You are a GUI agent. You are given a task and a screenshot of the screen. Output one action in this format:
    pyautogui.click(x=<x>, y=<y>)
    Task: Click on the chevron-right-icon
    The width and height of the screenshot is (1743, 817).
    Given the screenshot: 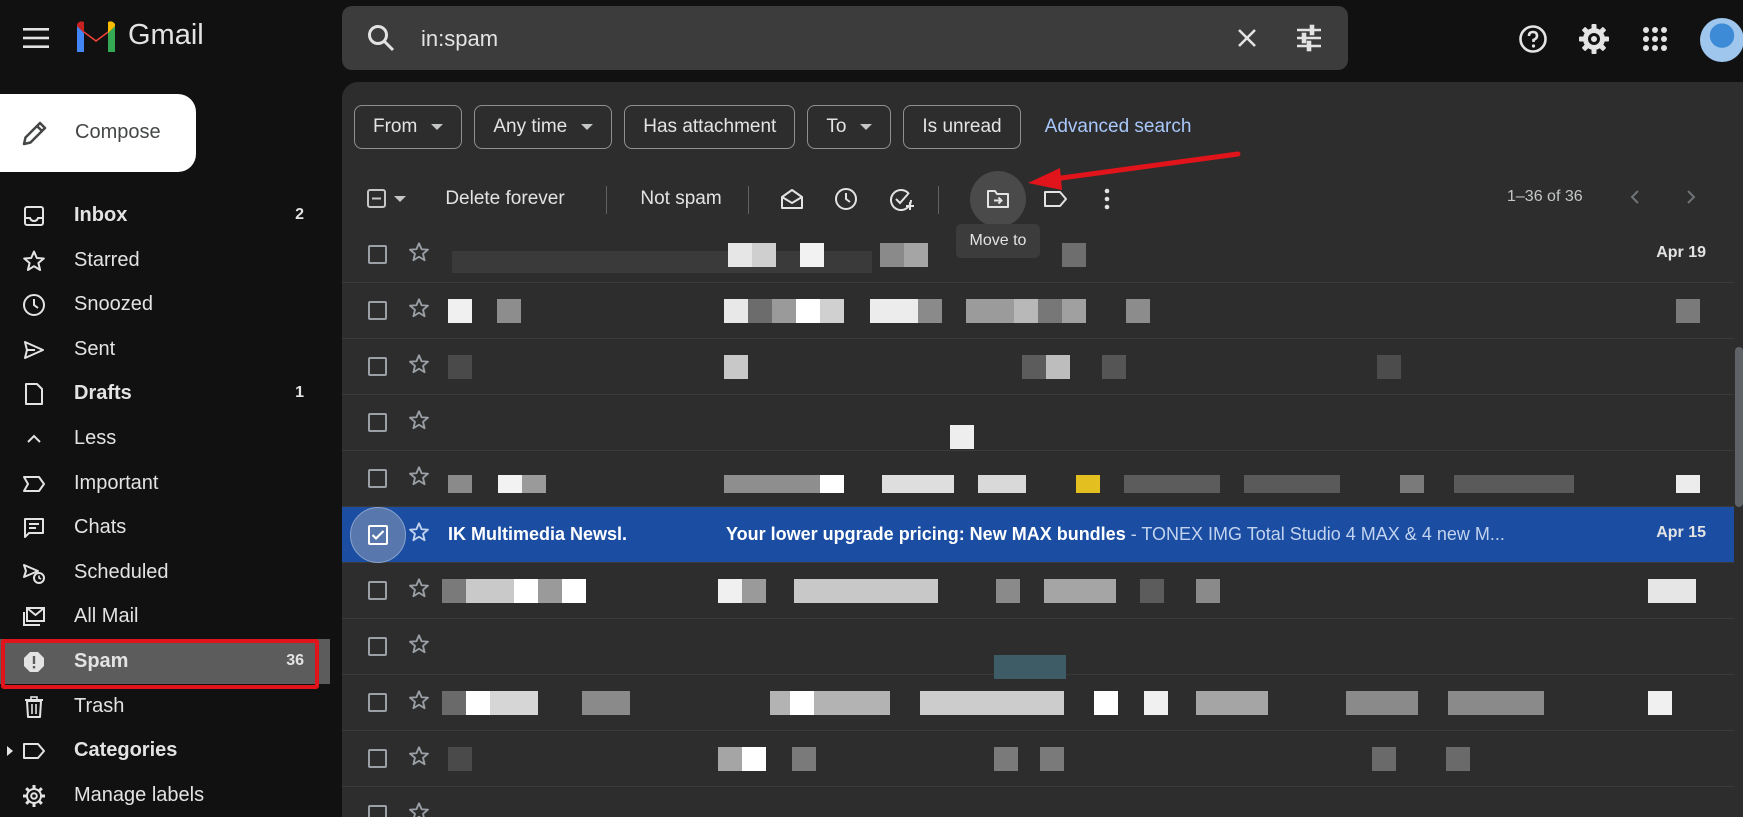 What is the action you would take?
    pyautogui.click(x=1691, y=199)
    